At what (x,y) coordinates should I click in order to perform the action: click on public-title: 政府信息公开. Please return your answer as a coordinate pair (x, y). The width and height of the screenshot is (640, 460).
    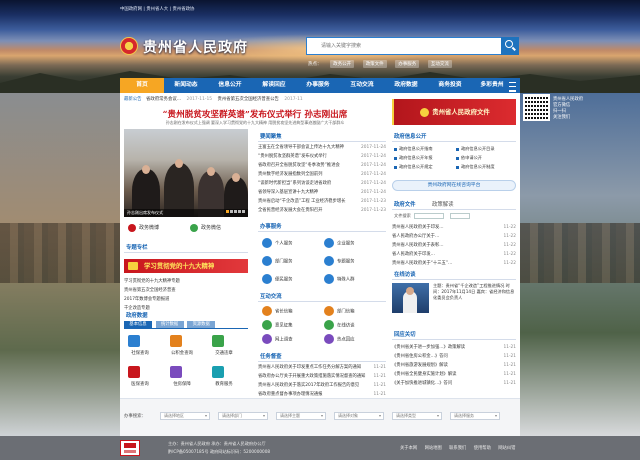
    Looking at the image, I should click on (410, 136).